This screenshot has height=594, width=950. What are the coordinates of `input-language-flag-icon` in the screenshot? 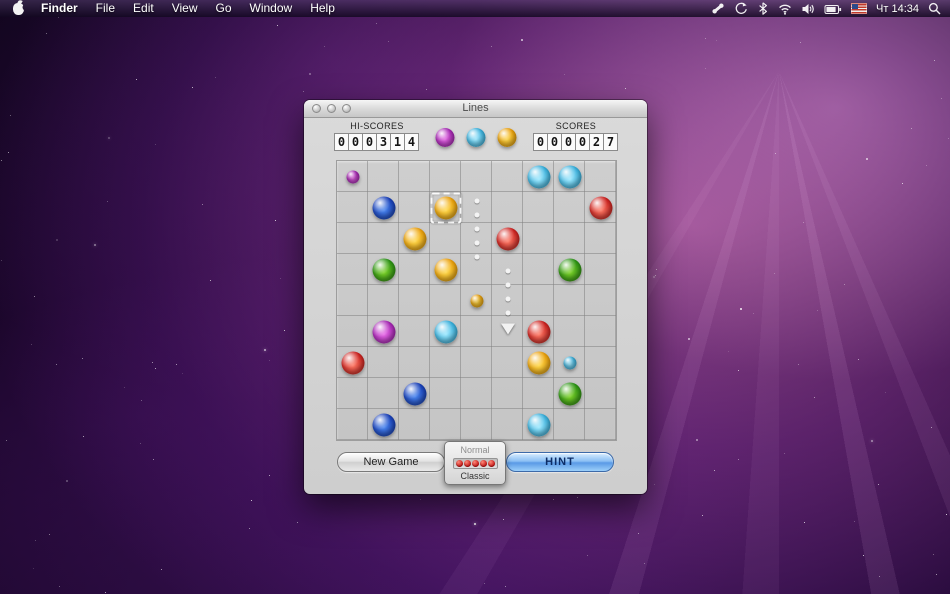 It's located at (859, 8).